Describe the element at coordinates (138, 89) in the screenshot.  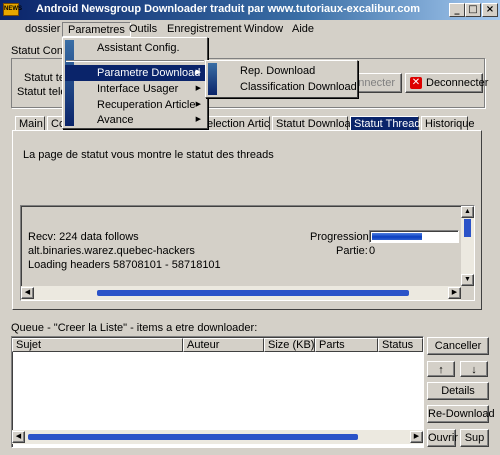
I see `menu-item-label: Interface Usager` at that location.